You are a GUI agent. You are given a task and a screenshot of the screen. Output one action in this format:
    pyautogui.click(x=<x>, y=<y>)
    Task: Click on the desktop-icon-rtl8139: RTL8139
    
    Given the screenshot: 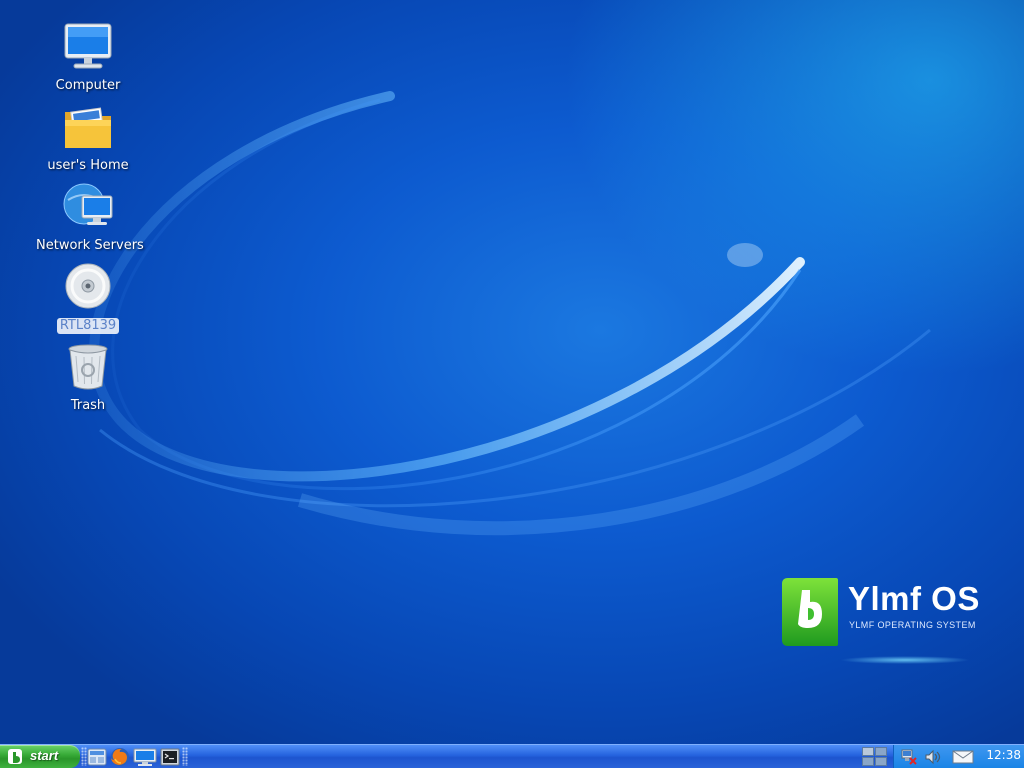 What is the action you would take?
    pyautogui.click(x=88, y=298)
    